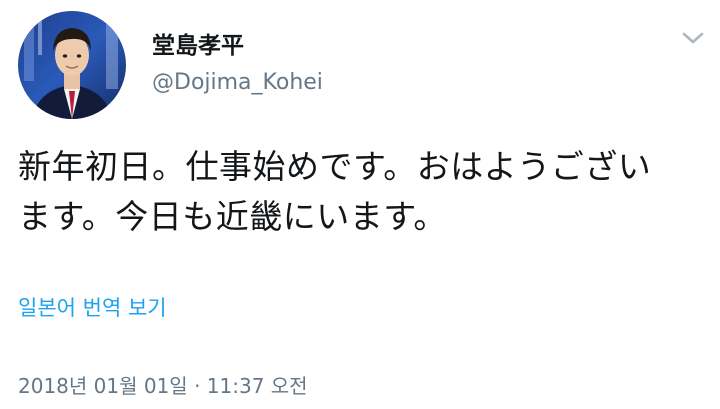 The image size is (720, 409). What do you see at coordinates (92, 308) in the screenshot?
I see `translate-tweet-link: 일본어 번역 보기` at bounding box center [92, 308].